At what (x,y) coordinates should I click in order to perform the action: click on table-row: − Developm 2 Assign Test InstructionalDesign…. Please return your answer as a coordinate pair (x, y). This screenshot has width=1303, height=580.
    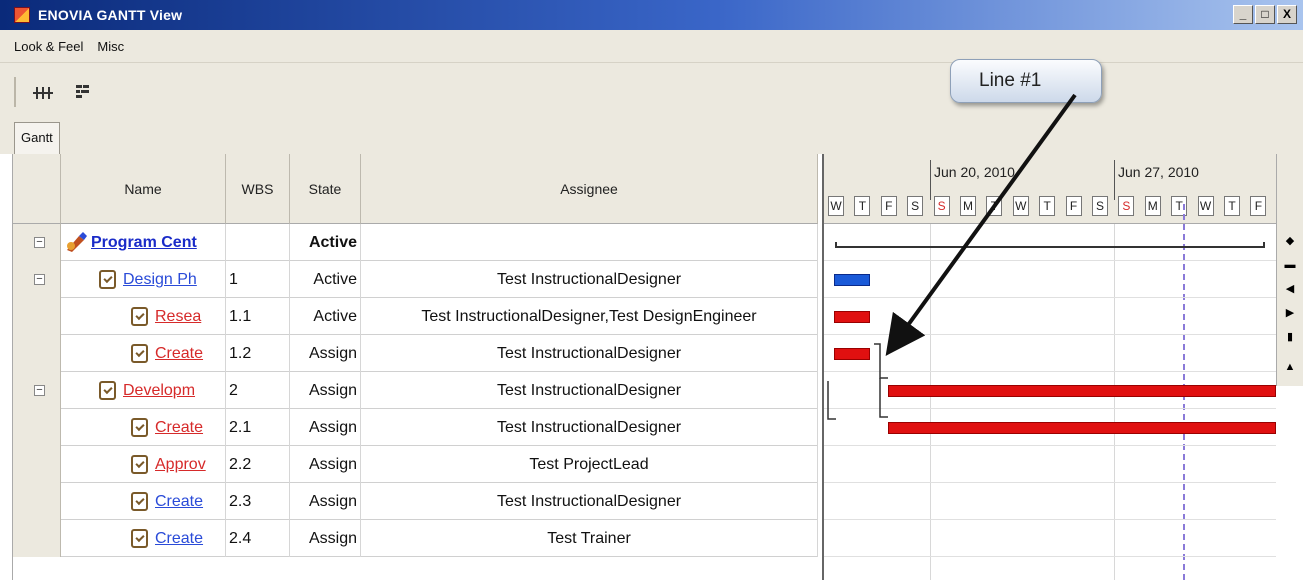
    Looking at the image, I should click on (415, 390).